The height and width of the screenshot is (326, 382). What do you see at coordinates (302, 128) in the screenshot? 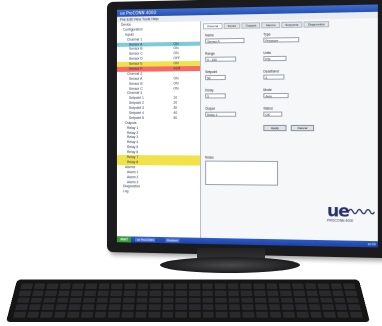
I see `cancel-button: Cancel` at bounding box center [302, 128].